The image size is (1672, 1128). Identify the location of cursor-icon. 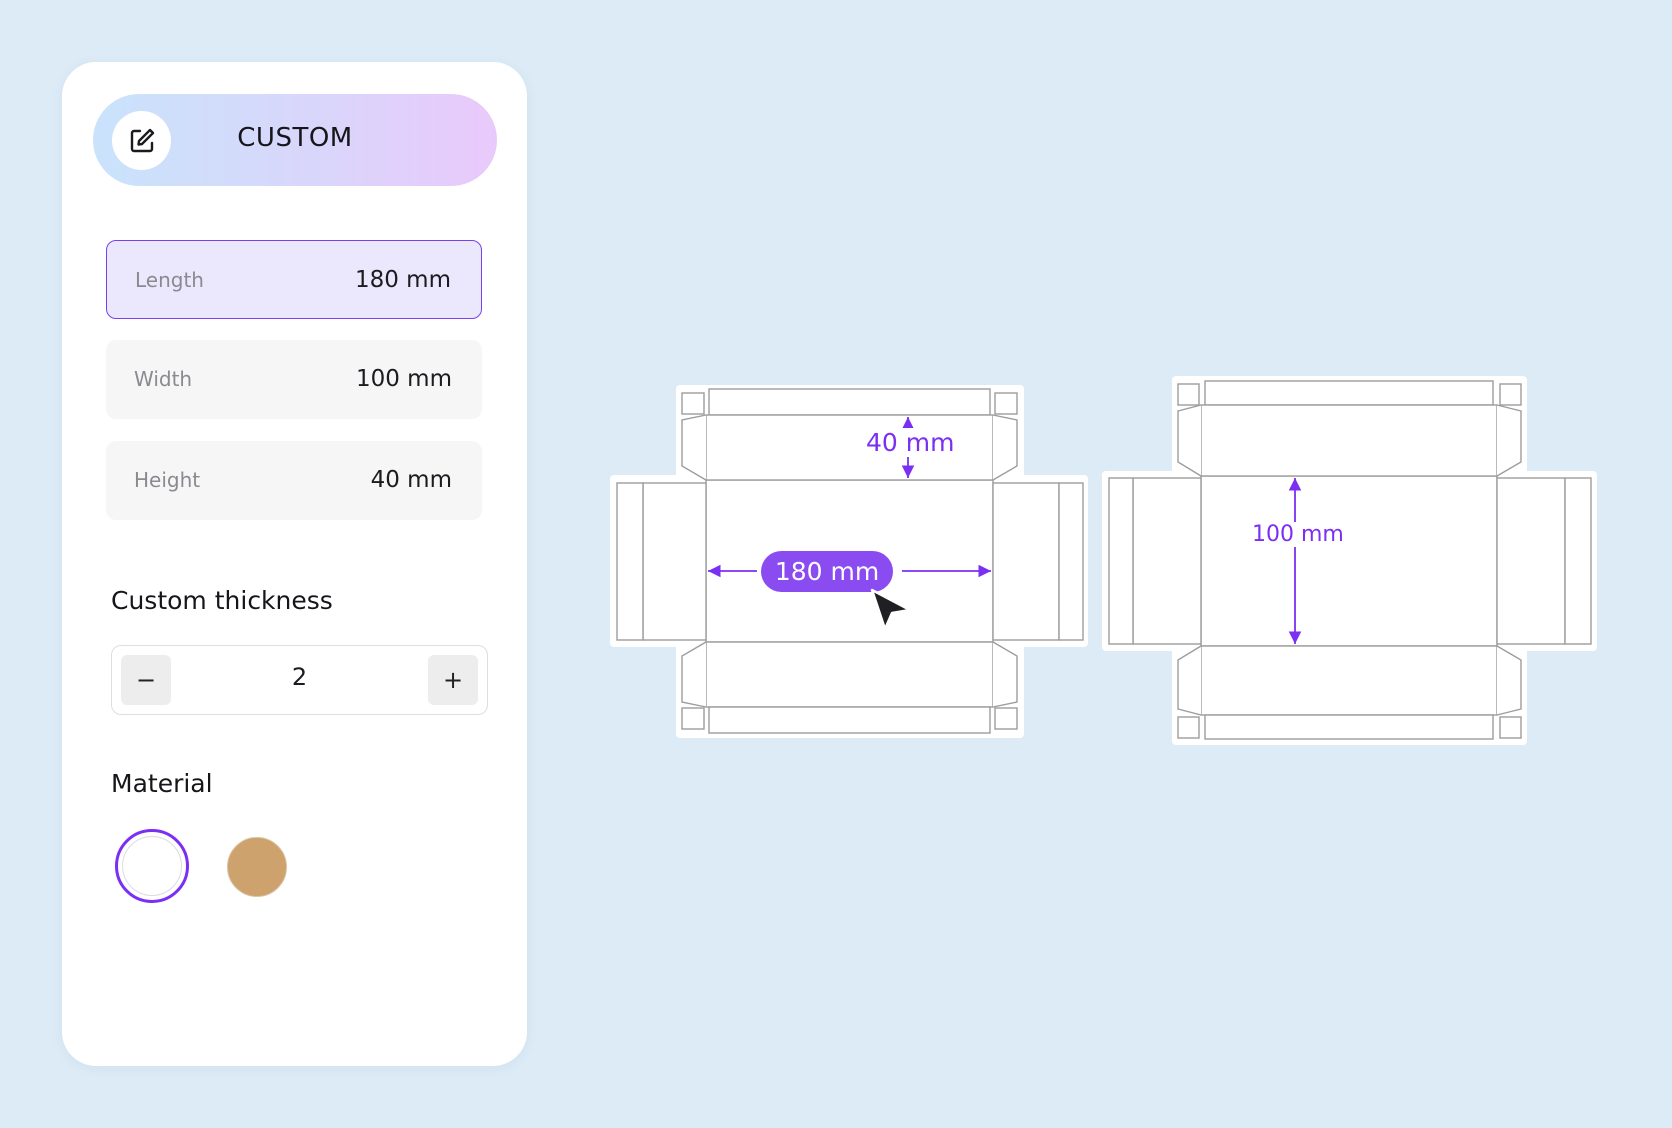
(891, 609).